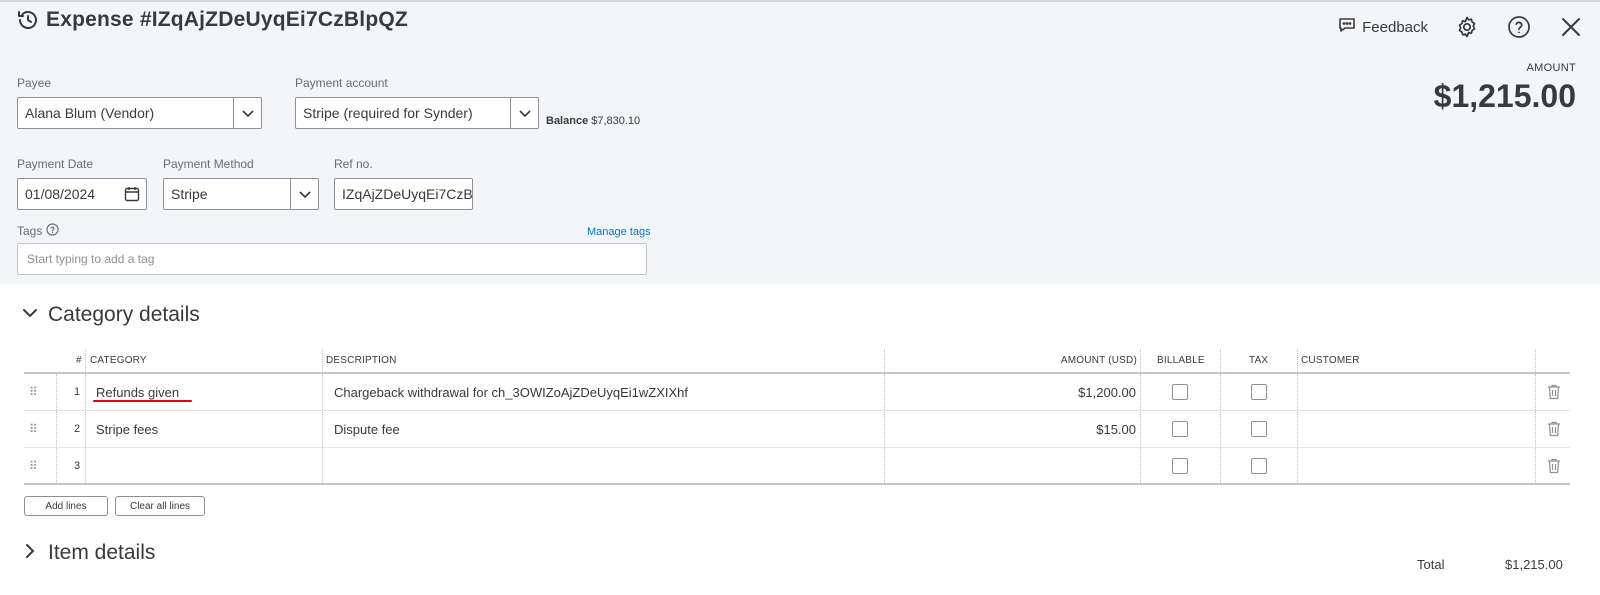 This screenshot has width=1600, height=595. Describe the element at coordinates (189, 194) in the screenshot. I see `payment-method-value: Stripe` at that location.